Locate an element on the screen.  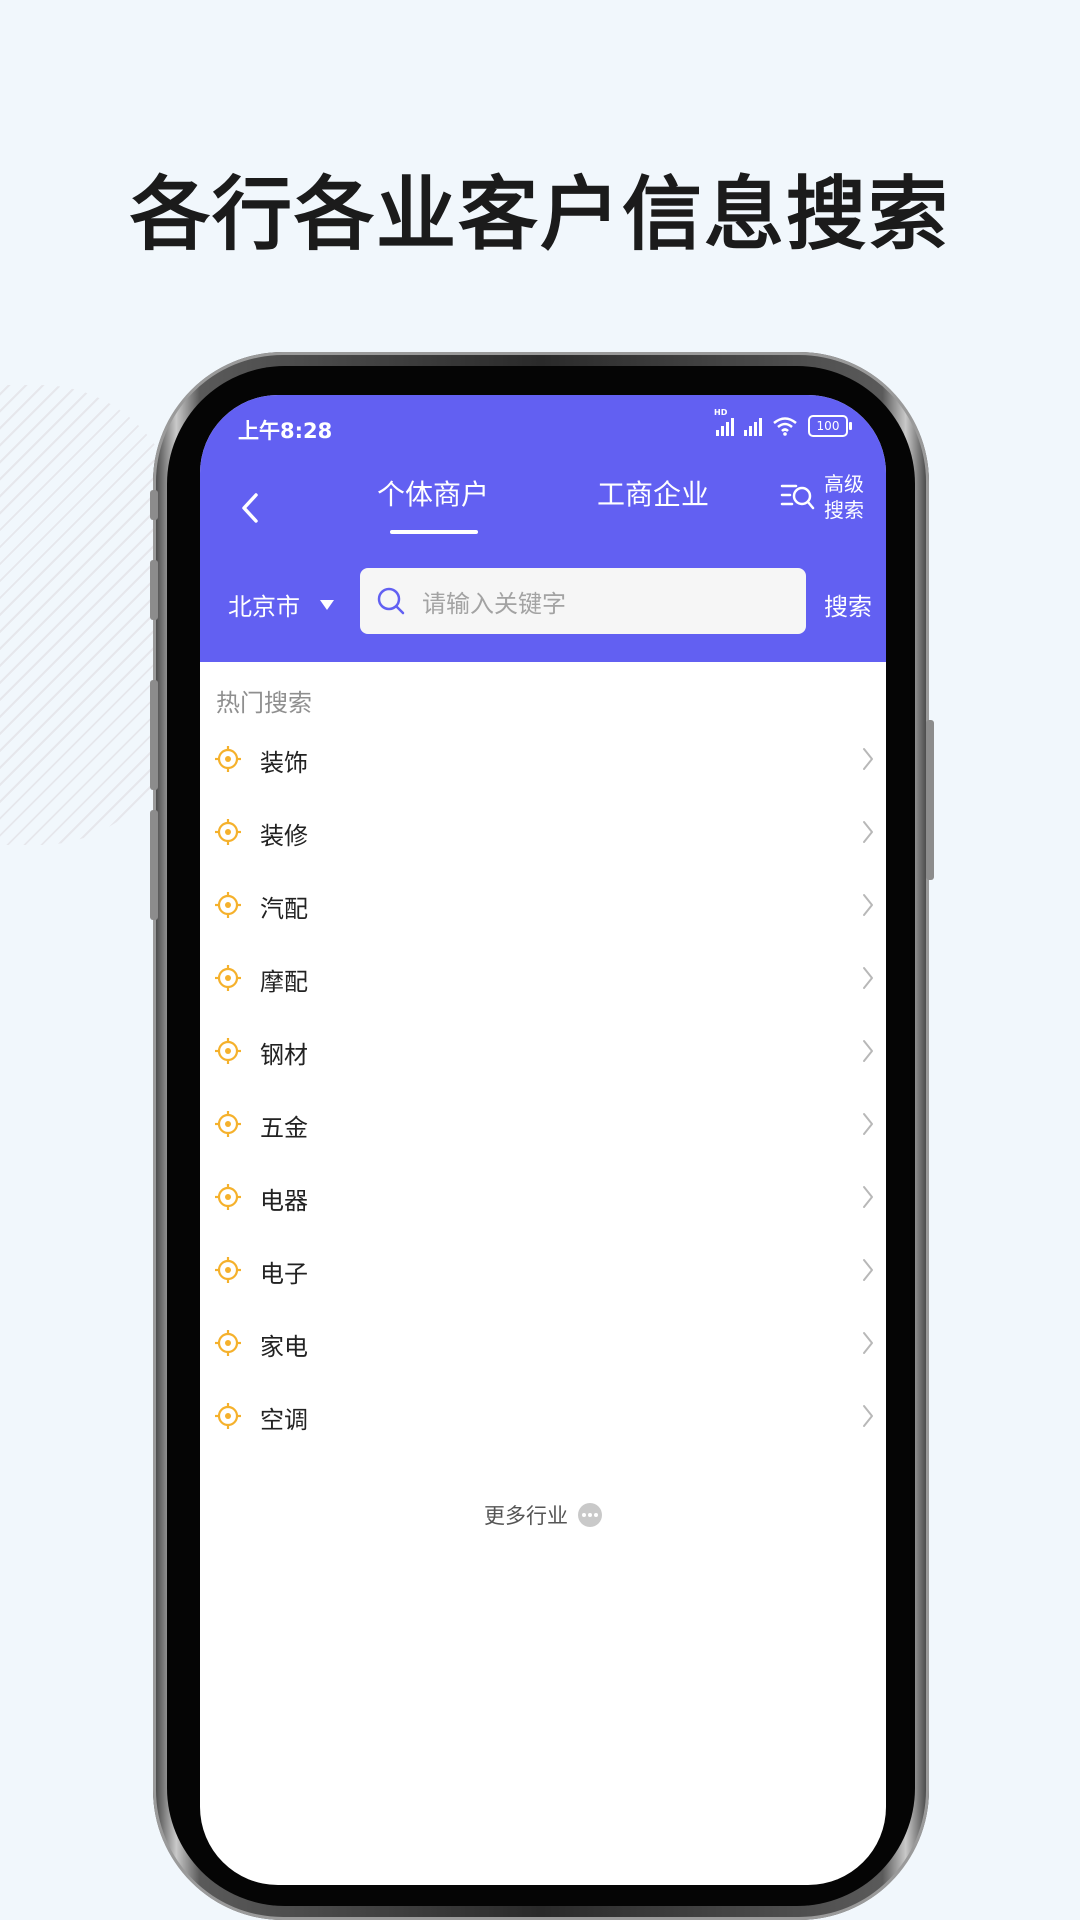
hot-search-item: 装修 is located at coordinates (543, 832).